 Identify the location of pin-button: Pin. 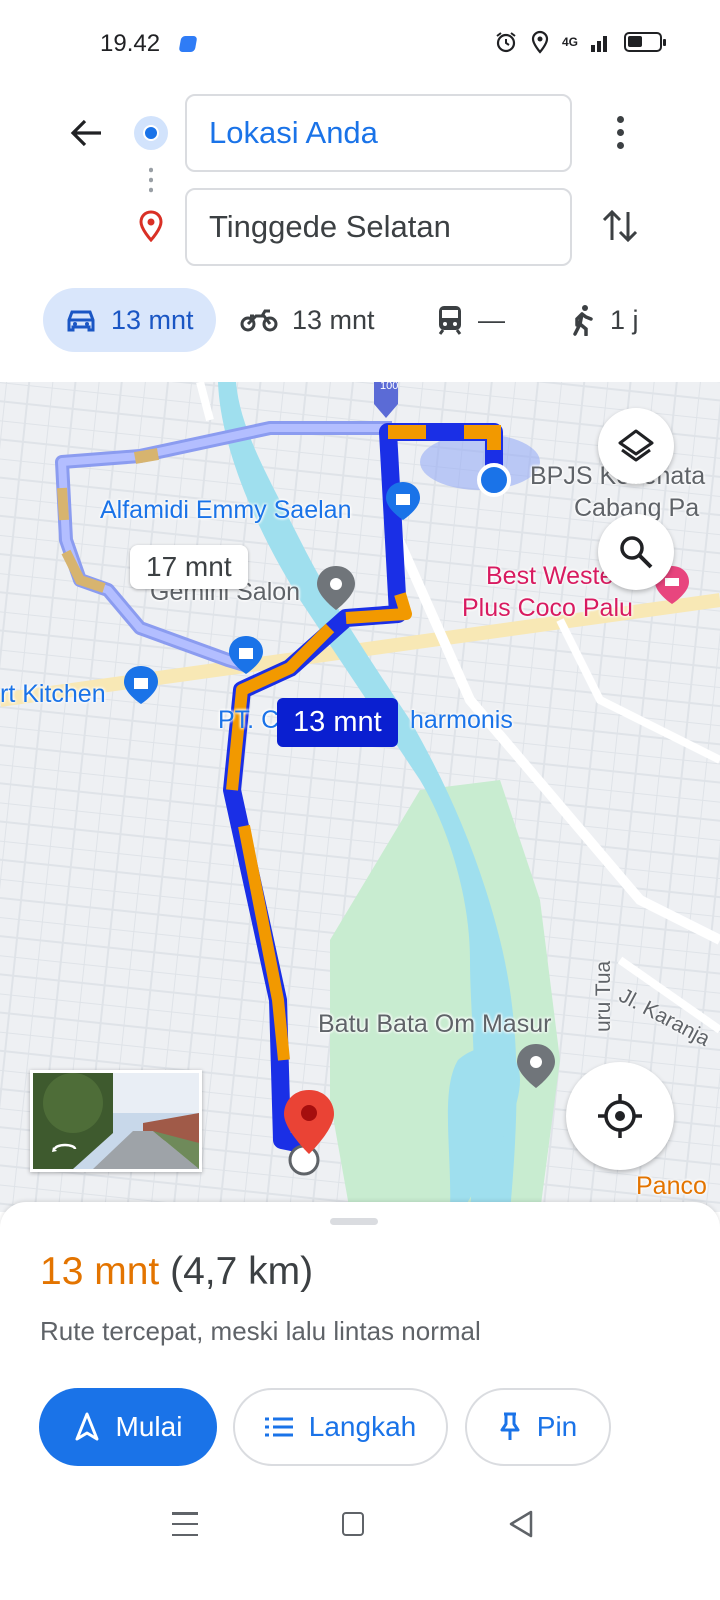
(538, 1427).